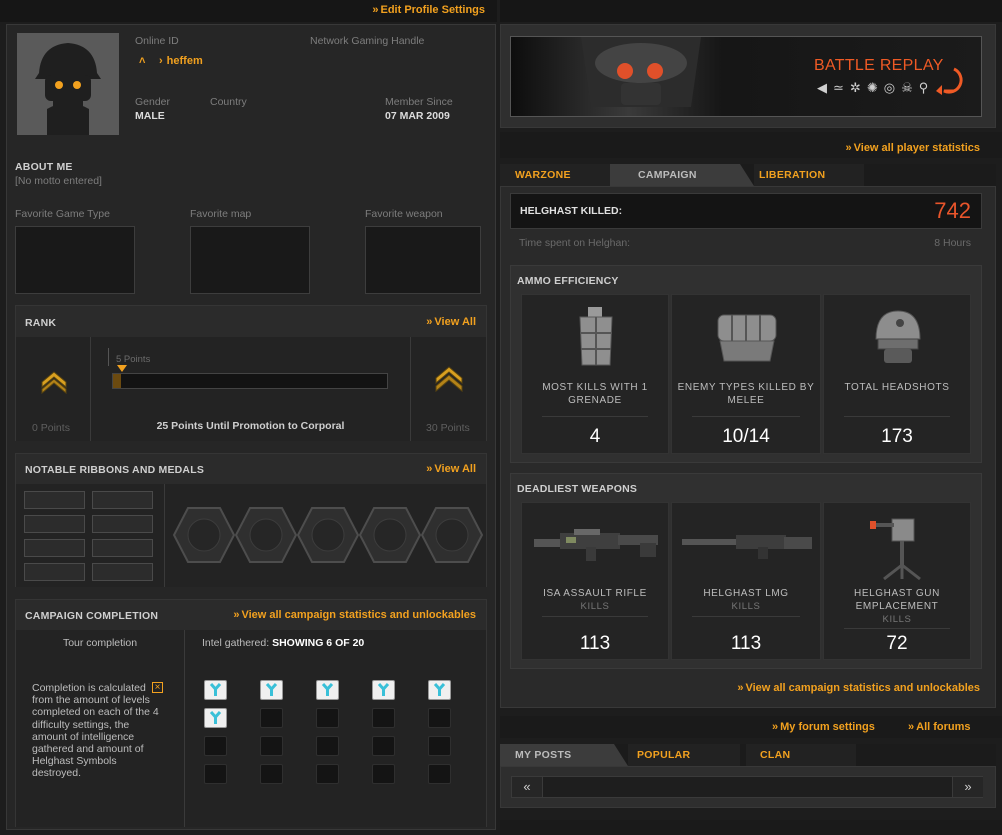 The width and height of the screenshot is (1002, 835). I want to click on country-label: Country, so click(228, 102).